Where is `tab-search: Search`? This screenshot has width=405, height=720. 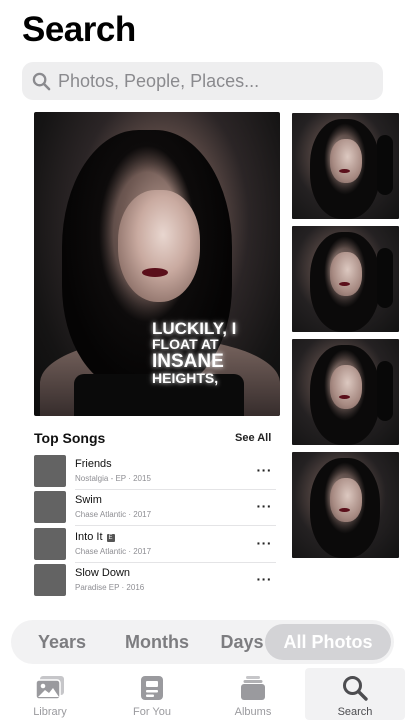 tab-search: Search is located at coordinates (355, 694).